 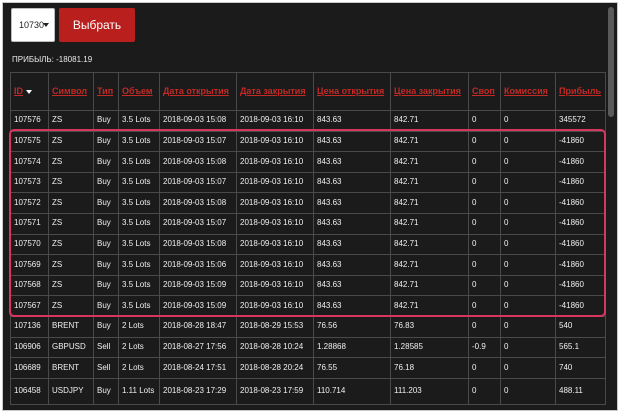 What do you see at coordinates (198, 326) in the screenshot?
I see `cell-open-date: 2018-08-28 18:47` at bounding box center [198, 326].